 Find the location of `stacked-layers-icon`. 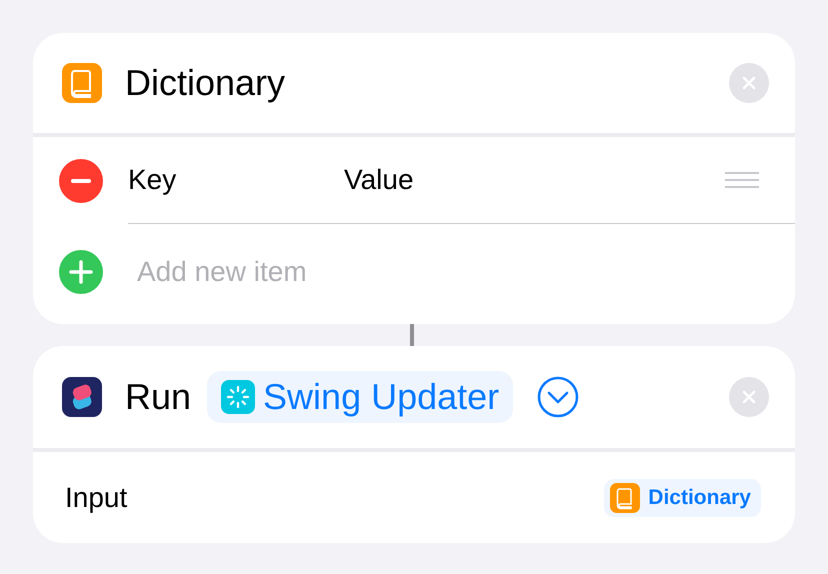

stacked-layers-icon is located at coordinates (82, 397).